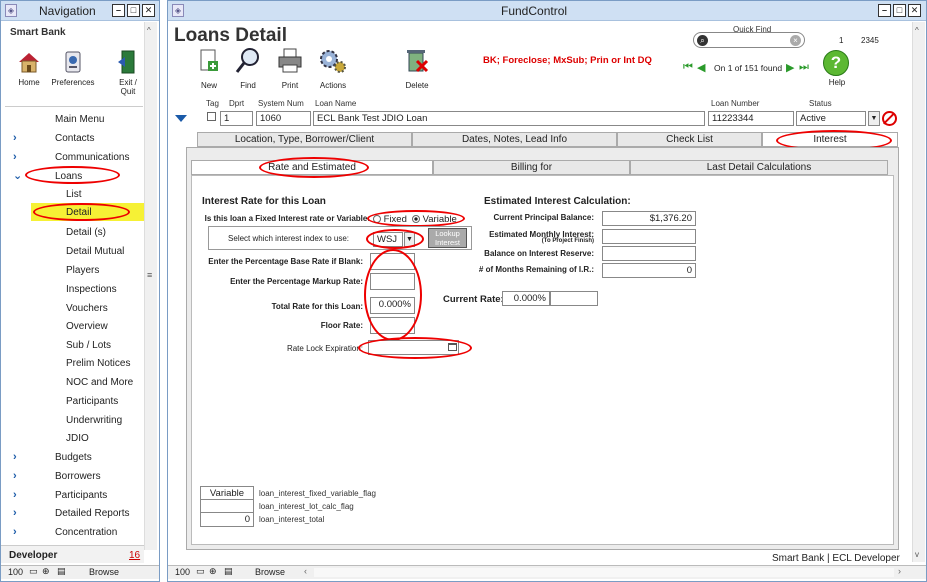 The height and width of the screenshot is (582, 927). Describe the element at coordinates (78, 476) in the screenshot. I see `nav-item-borrowers: Borrowers` at that location.